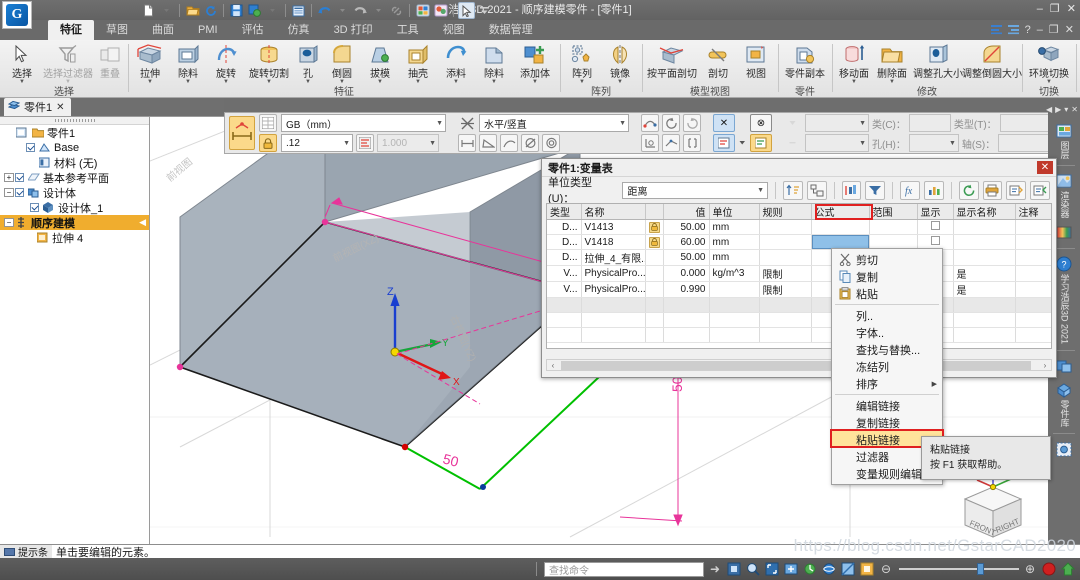  I want to click on dim-concentric-button, so click(551, 143).